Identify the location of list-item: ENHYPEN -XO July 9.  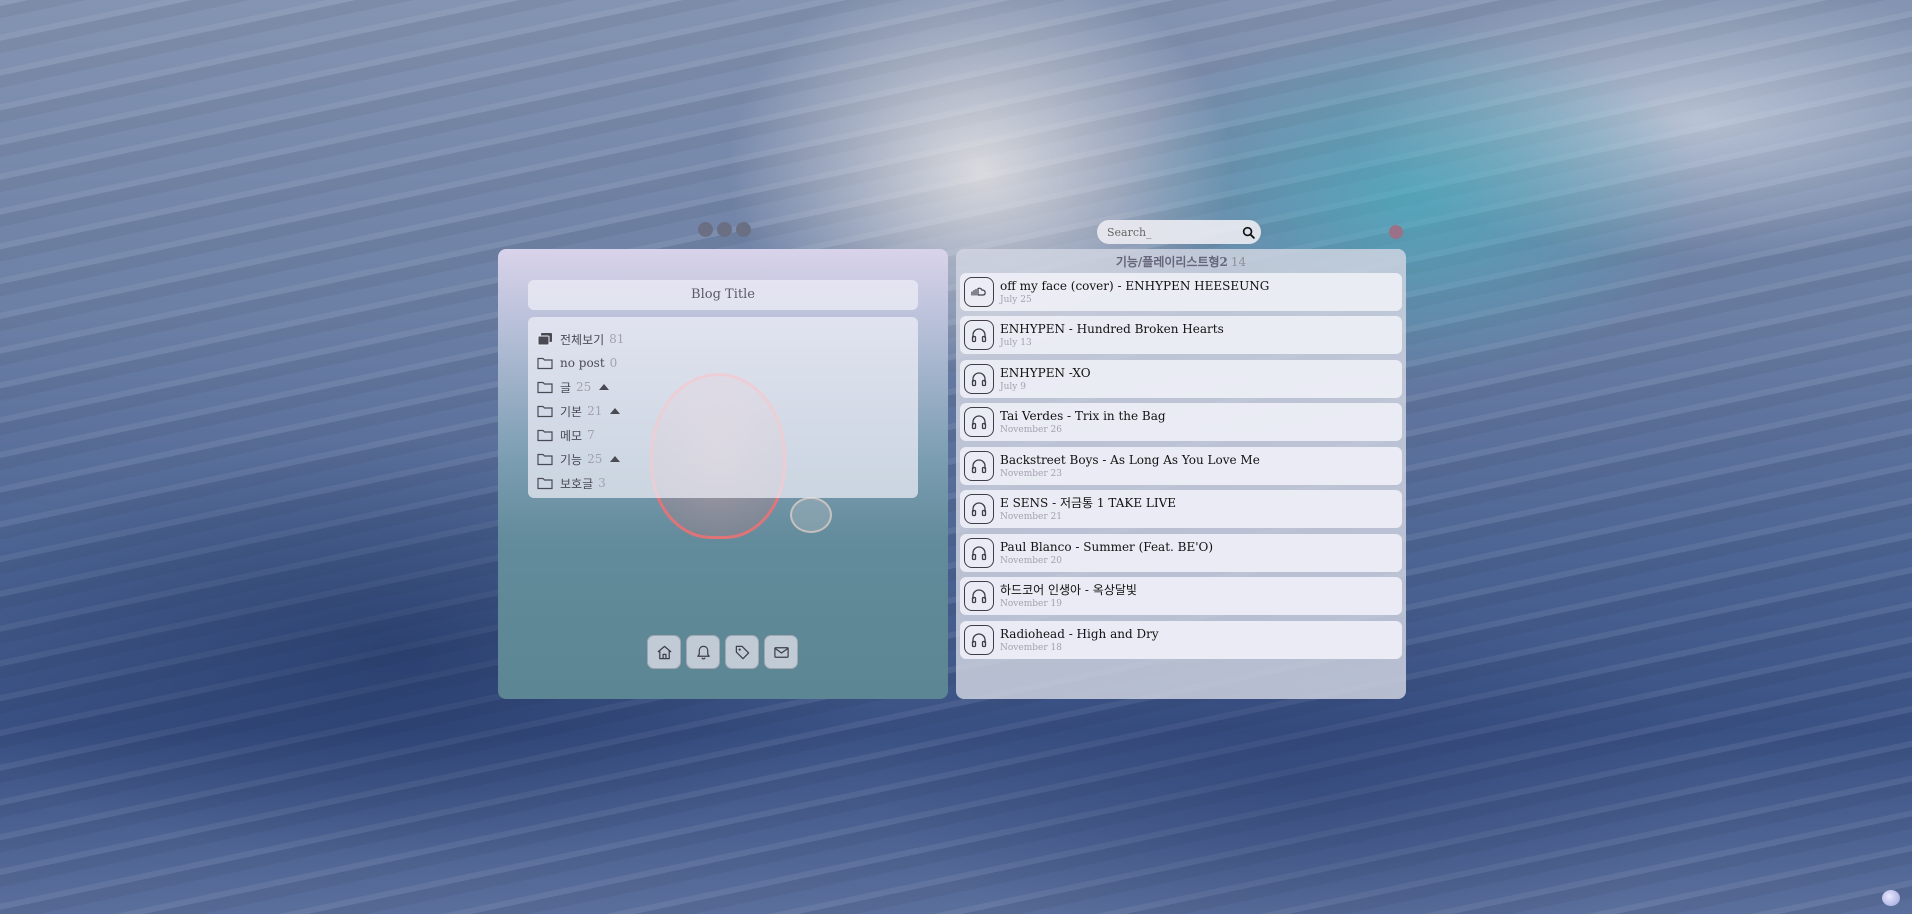
(1181, 379).